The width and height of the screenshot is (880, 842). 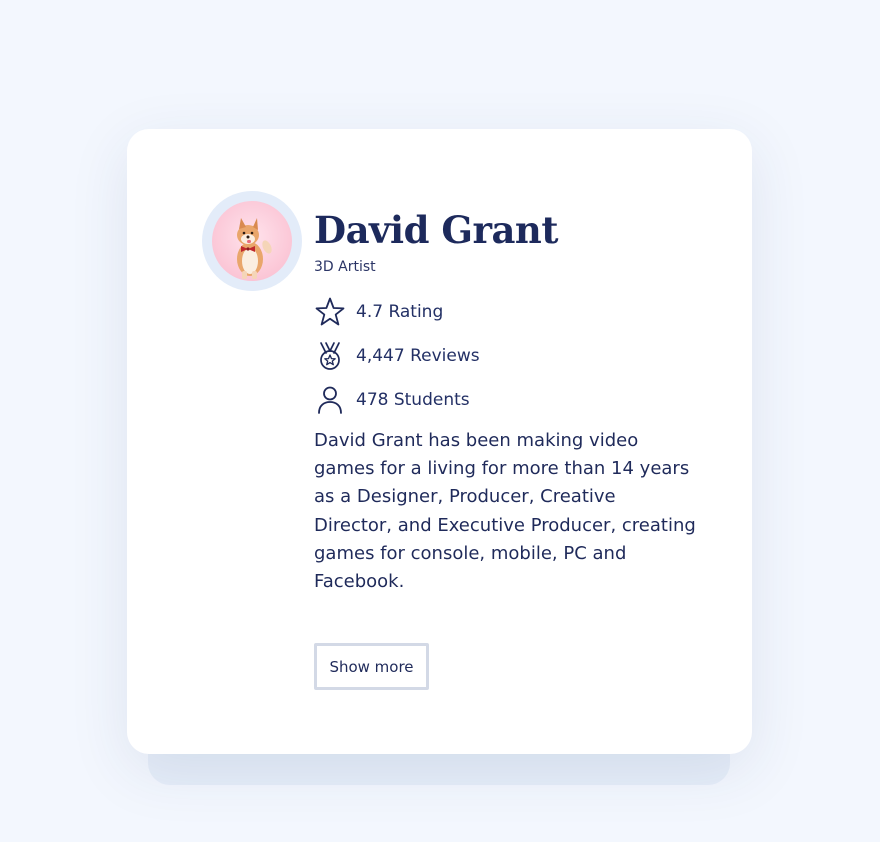 What do you see at coordinates (418, 356) in the screenshot?
I see `reviews-label: 4,447 Reviews` at bounding box center [418, 356].